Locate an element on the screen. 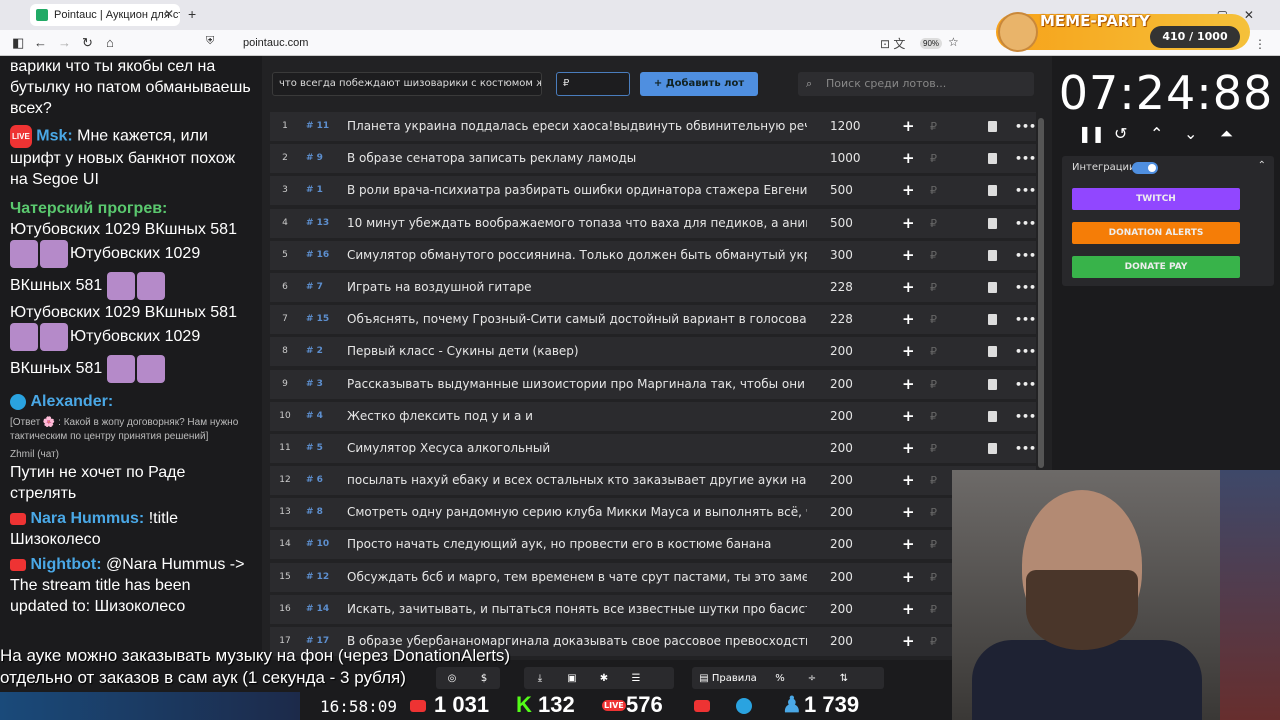  lot-title: Играть на воздушной гитаре is located at coordinates (577, 287).